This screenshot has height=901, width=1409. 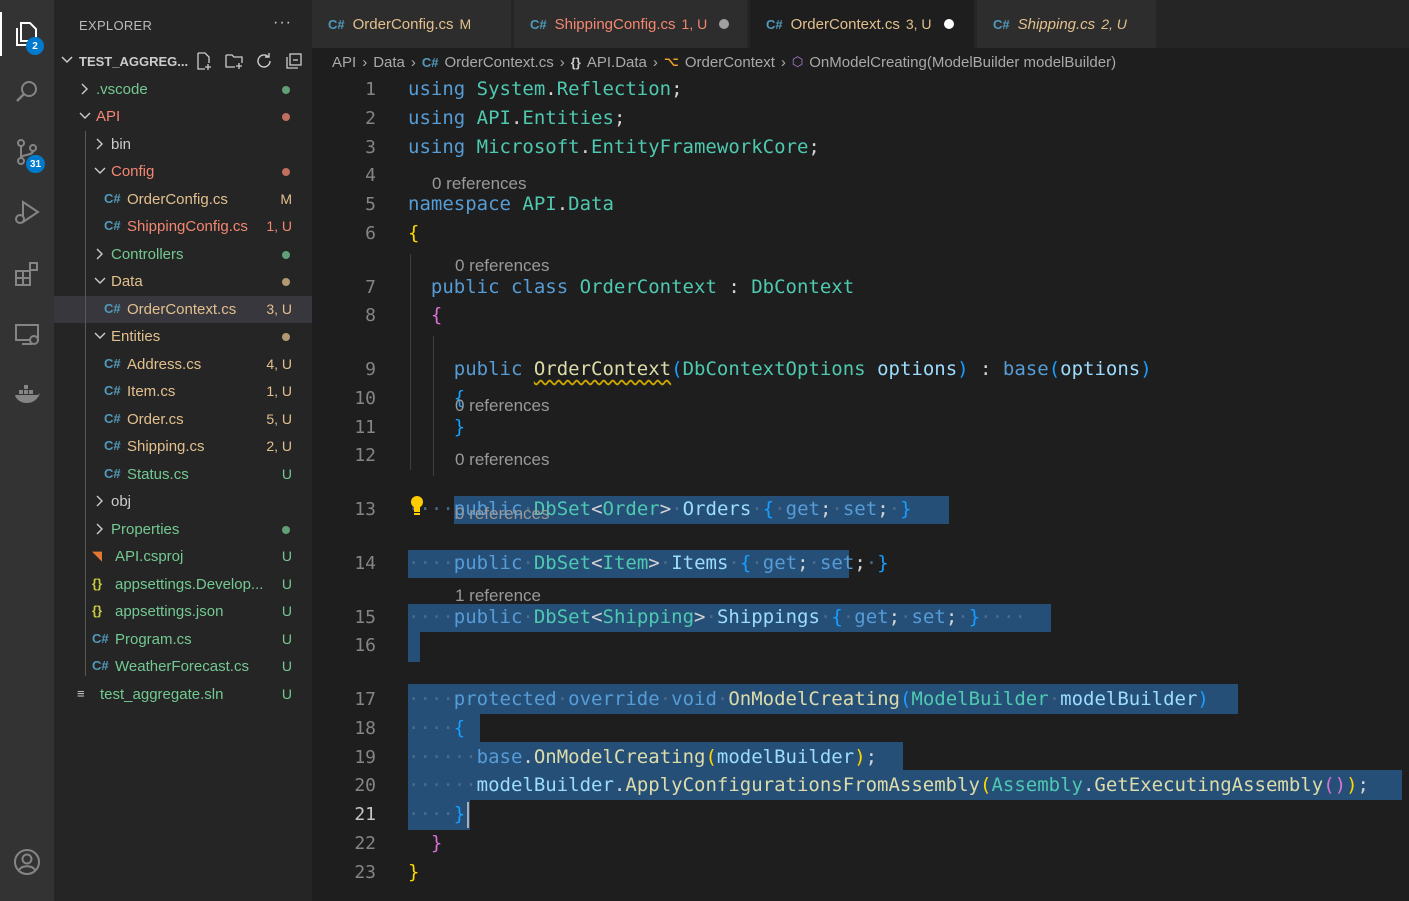 I want to click on indent-guide, so click(x=85, y=403).